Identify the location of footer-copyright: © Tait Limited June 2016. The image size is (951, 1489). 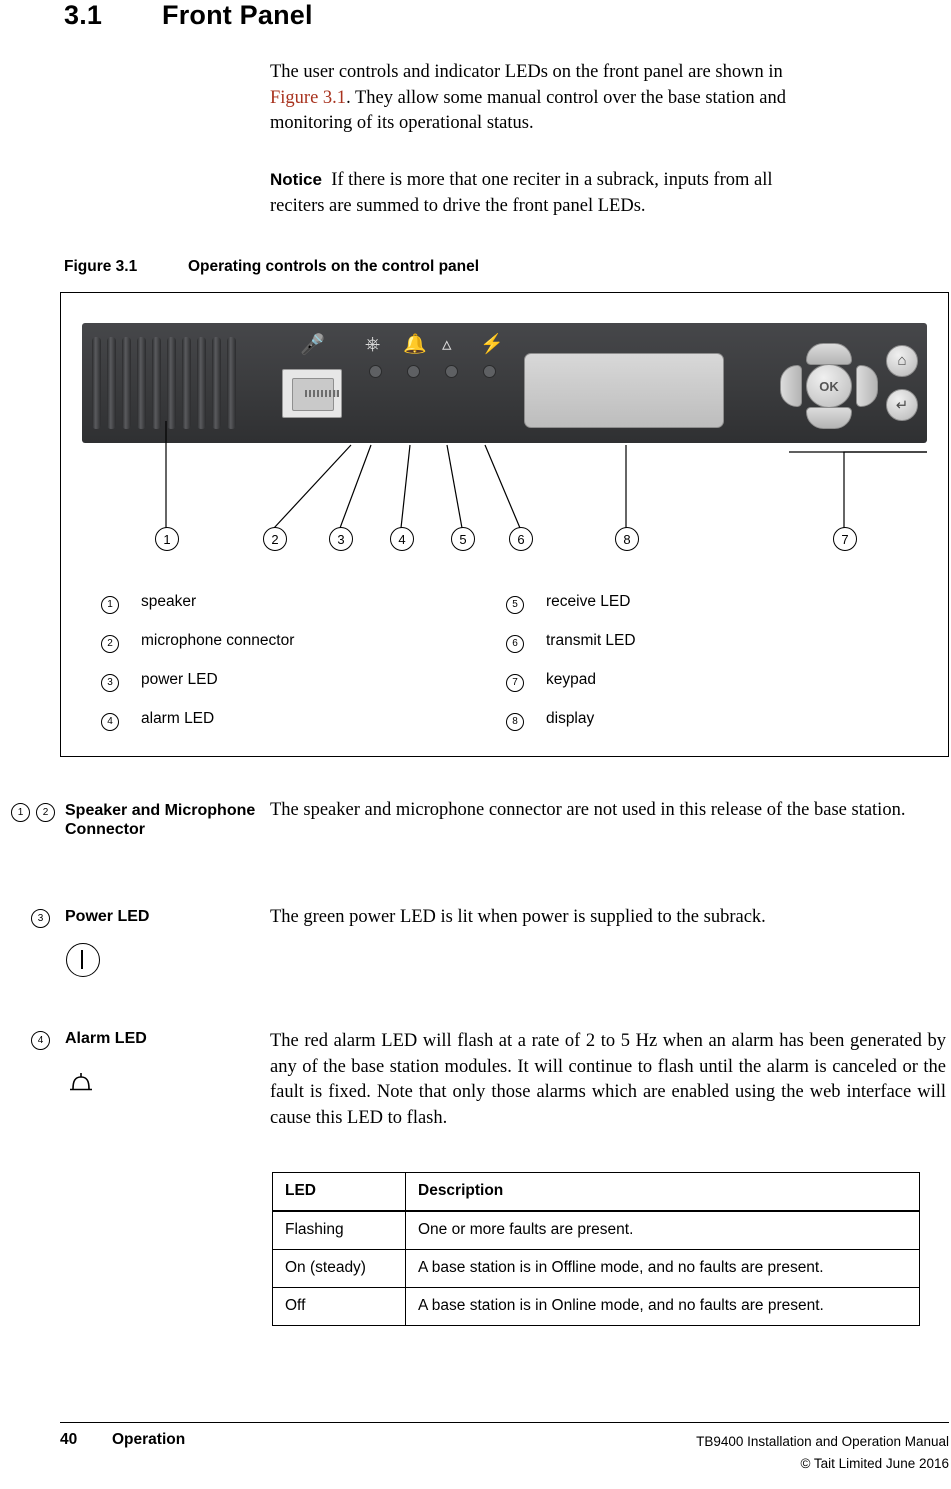
(874, 1463).